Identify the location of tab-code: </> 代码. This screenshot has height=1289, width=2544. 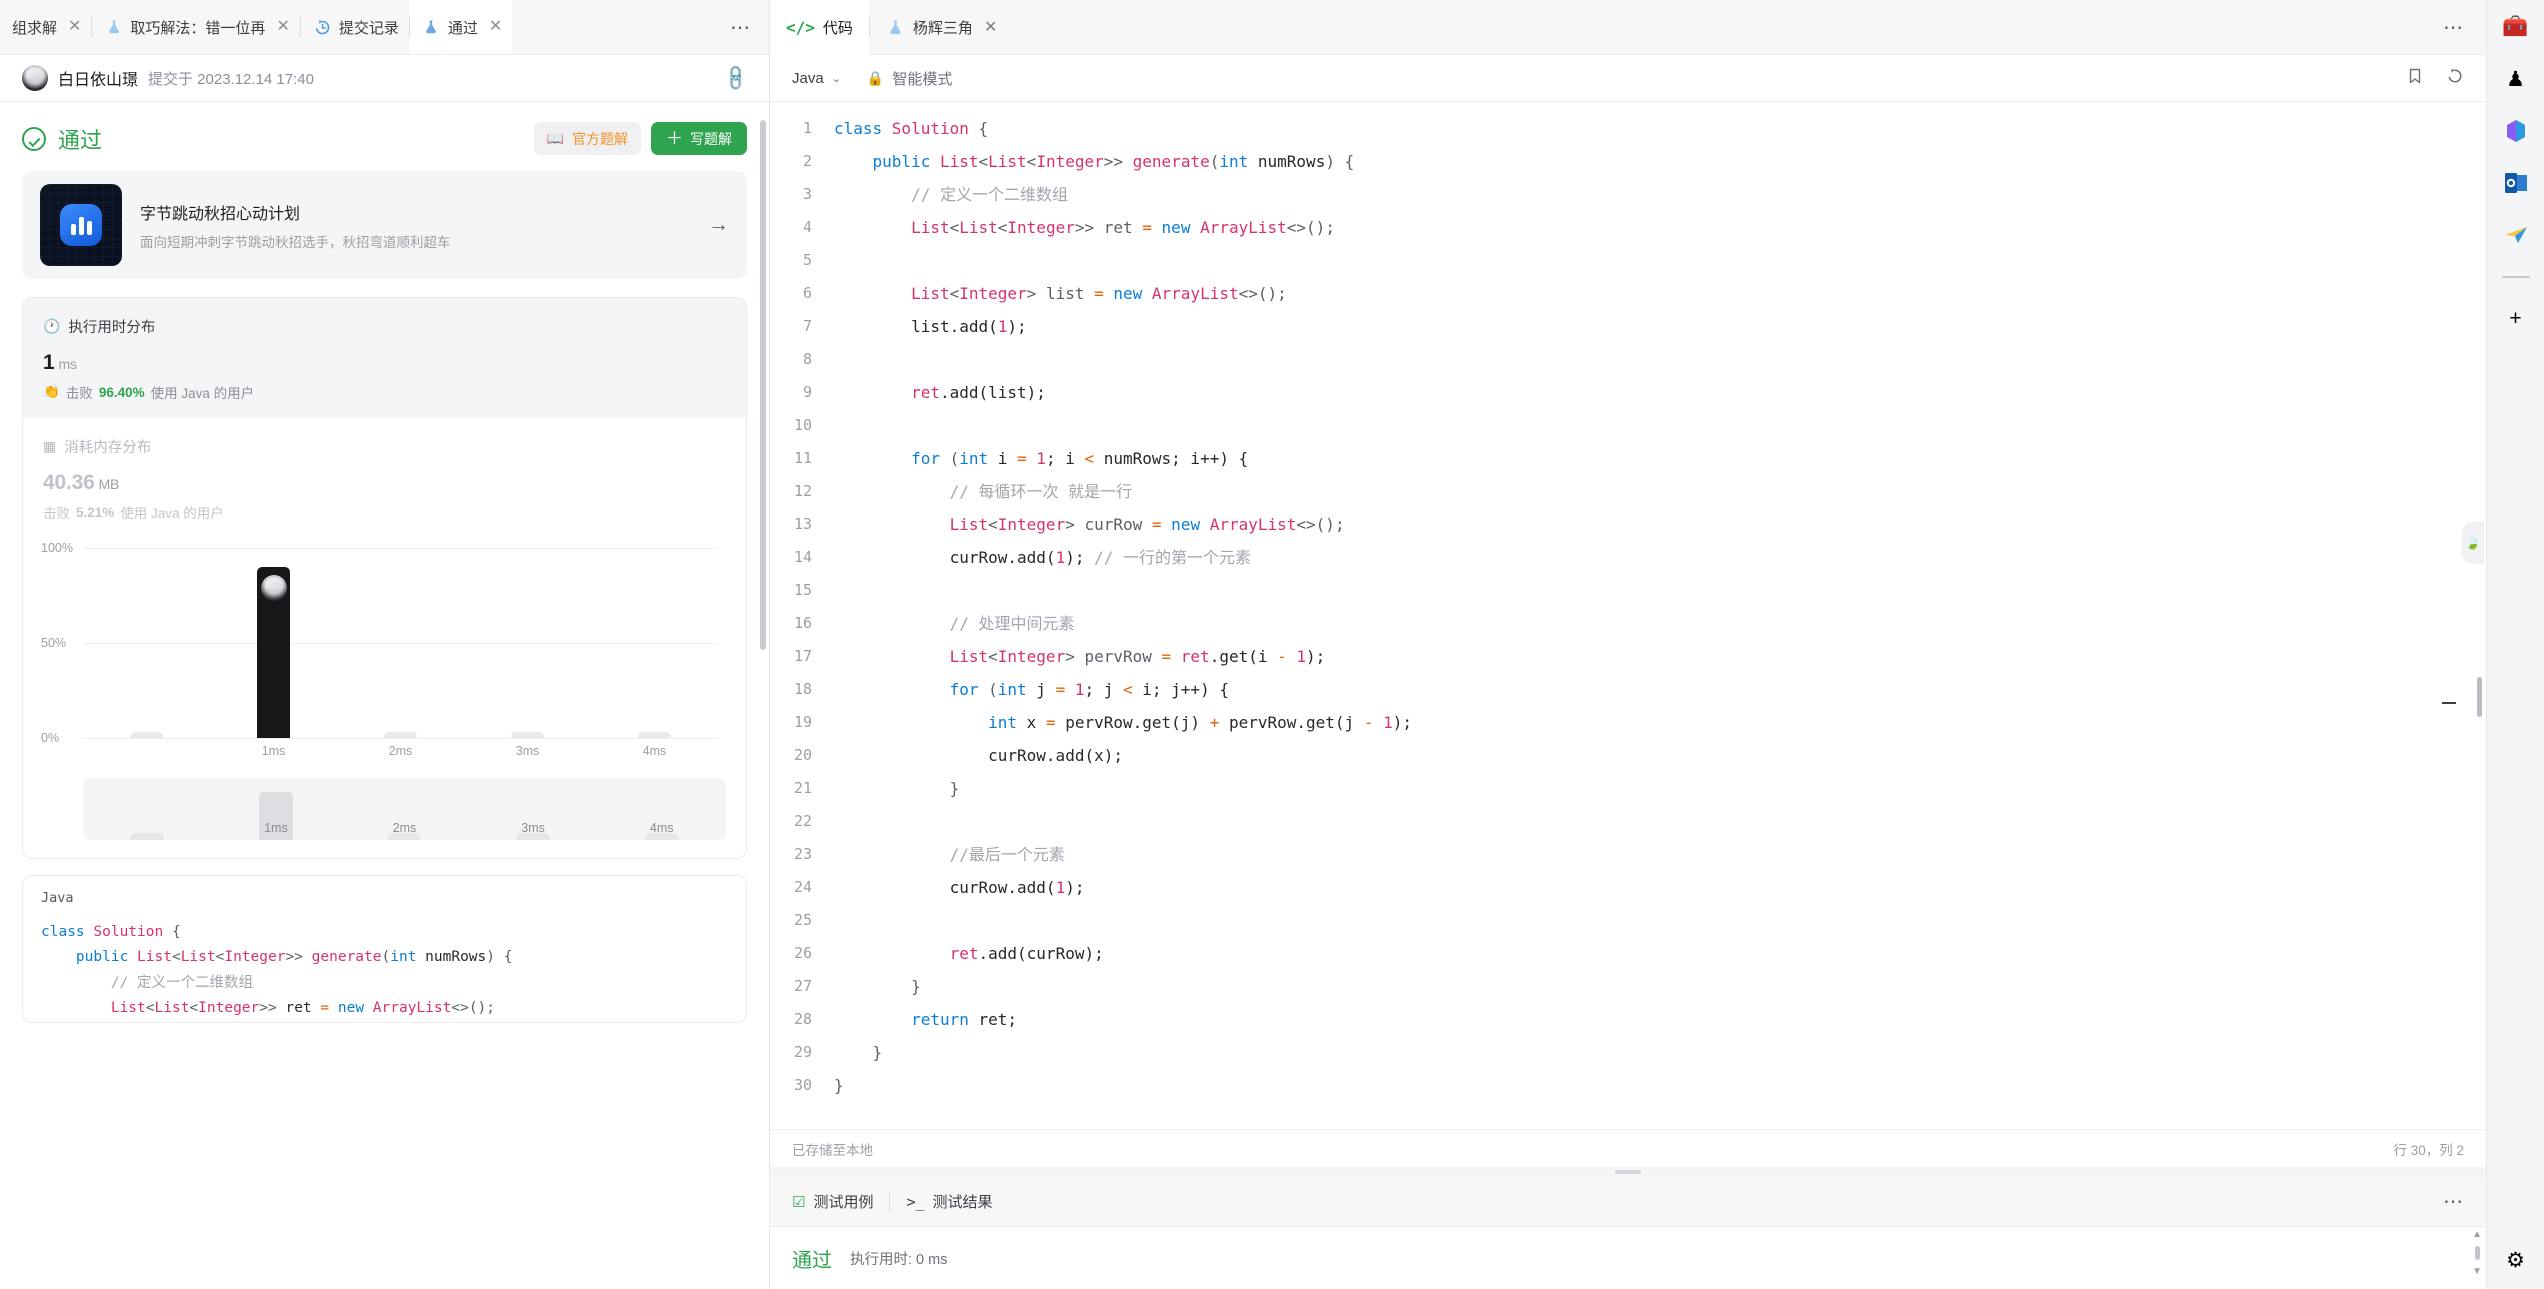
(819, 27).